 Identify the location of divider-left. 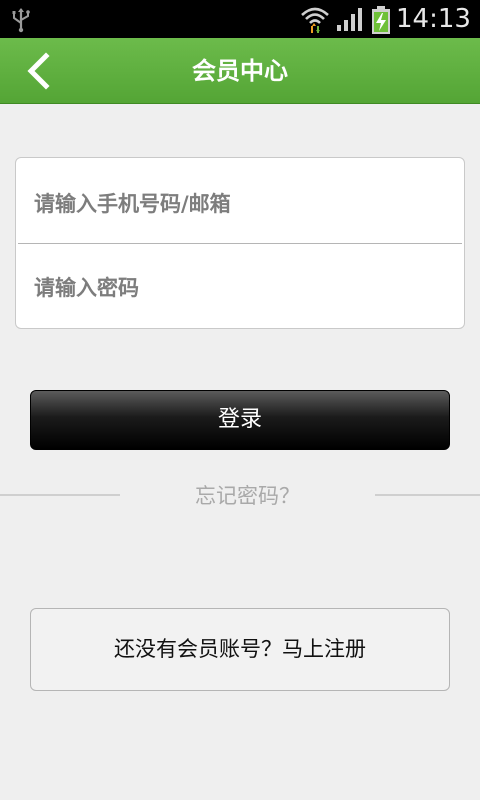
(60, 495).